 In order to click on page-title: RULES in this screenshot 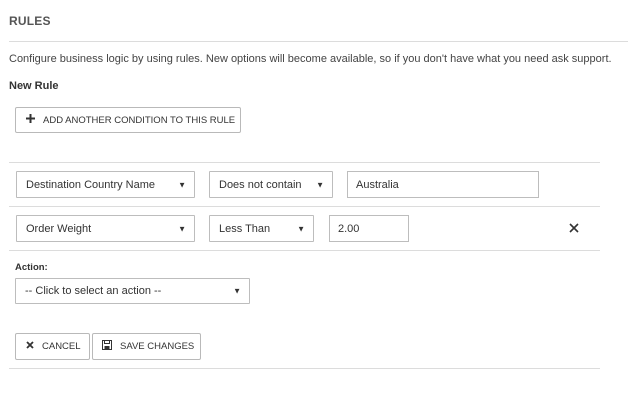, I will do `click(30, 21)`.